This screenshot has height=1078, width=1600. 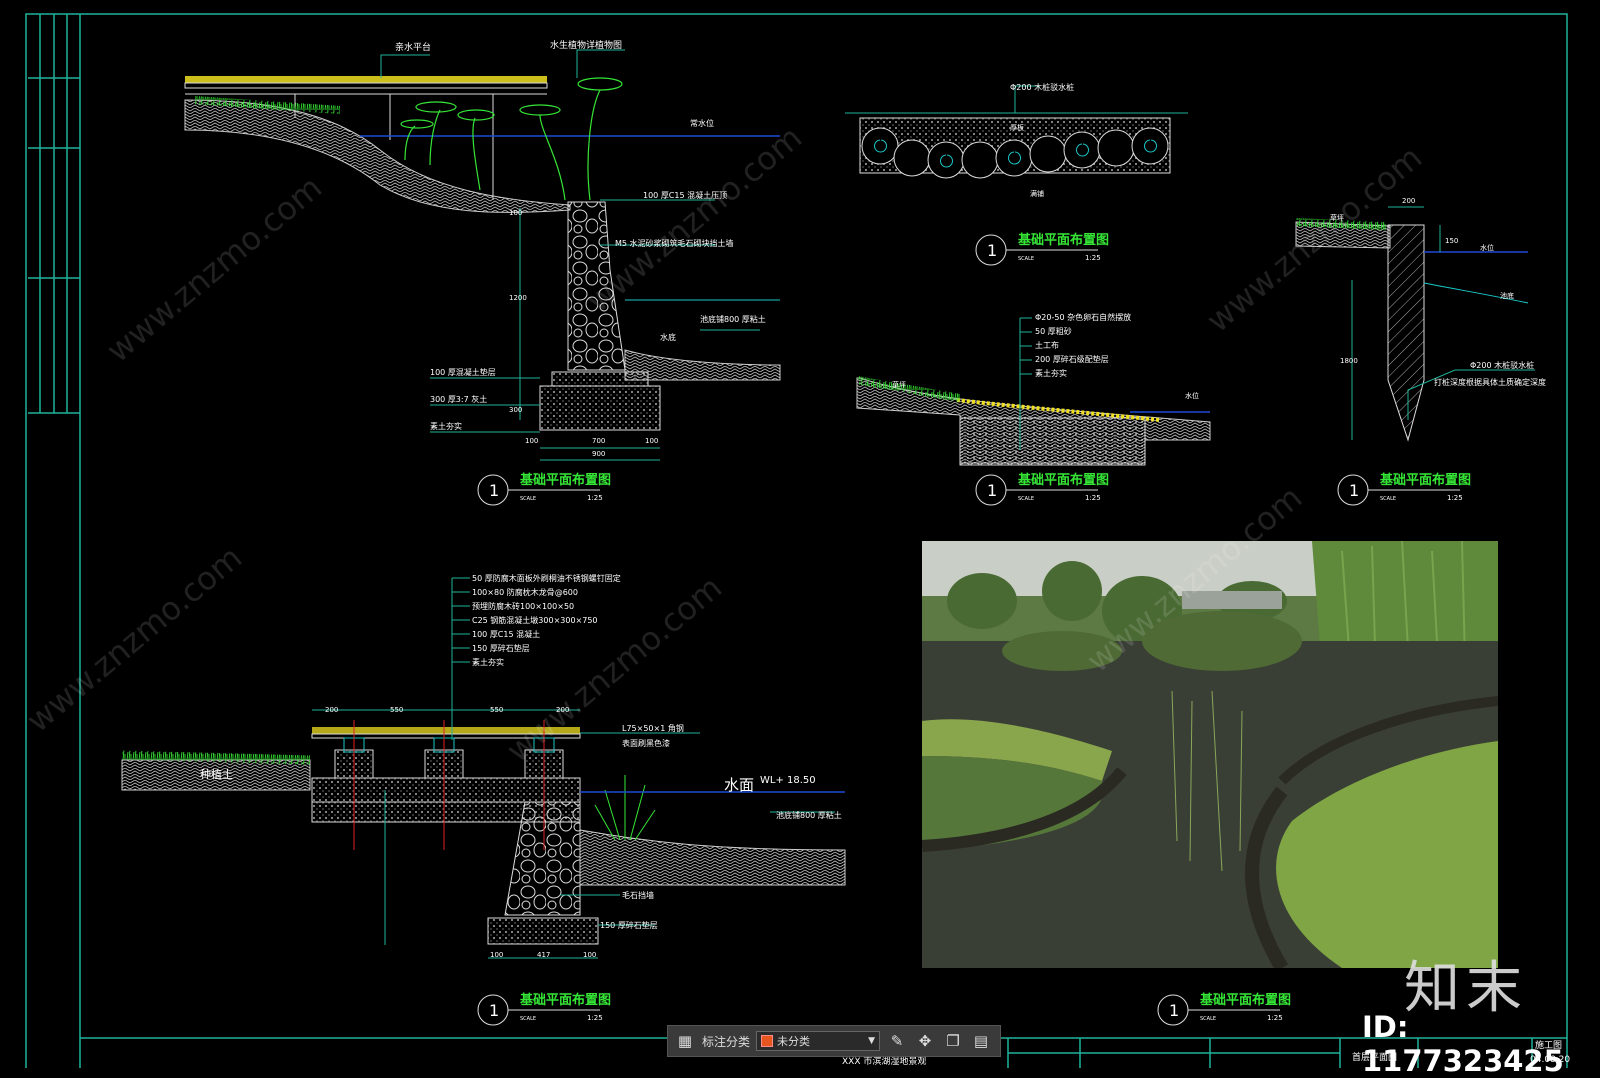 What do you see at coordinates (506, 634) in the screenshot?
I see `s5-label-5: 100 厚C15 混凝土` at bounding box center [506, 634].